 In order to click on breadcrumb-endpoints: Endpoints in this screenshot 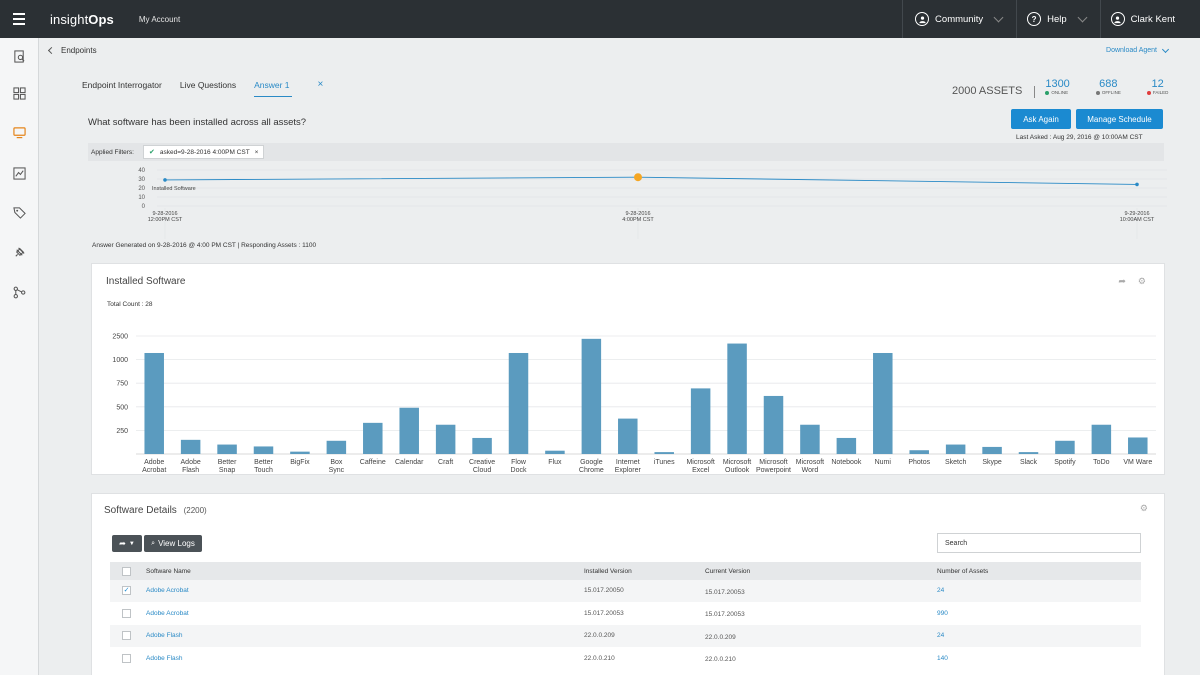, I will do `click(79, 50)`.